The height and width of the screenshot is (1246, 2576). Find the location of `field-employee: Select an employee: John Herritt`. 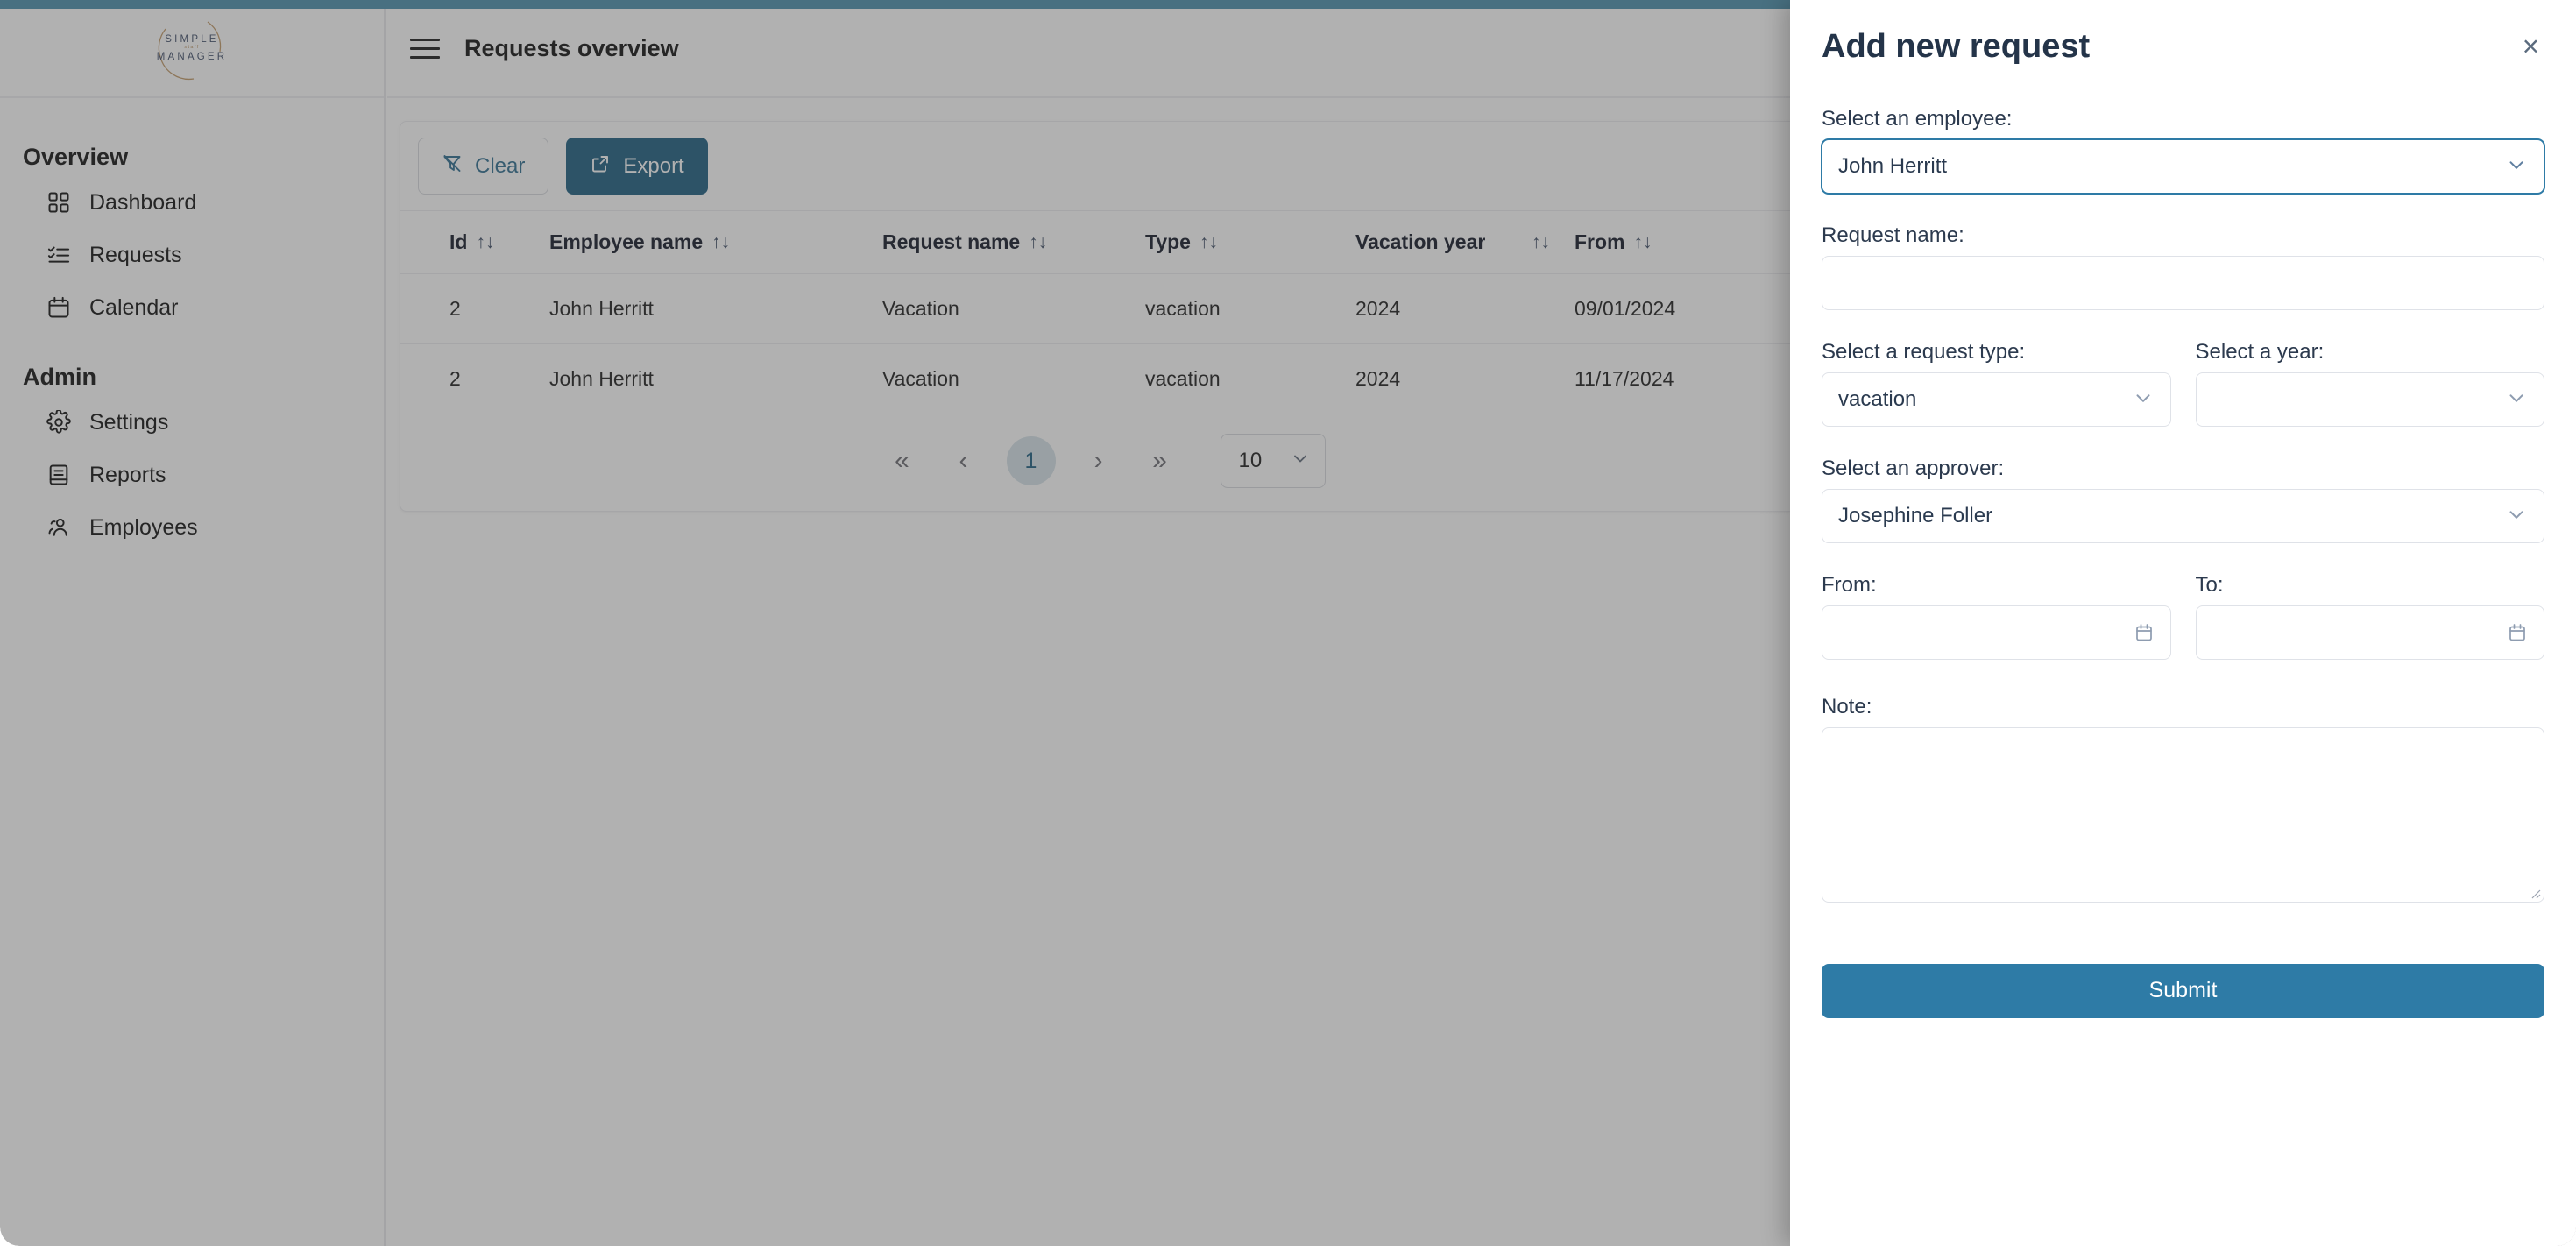

field-employee: Select an employee: John Herritt is located at coordinates (2183, 150).